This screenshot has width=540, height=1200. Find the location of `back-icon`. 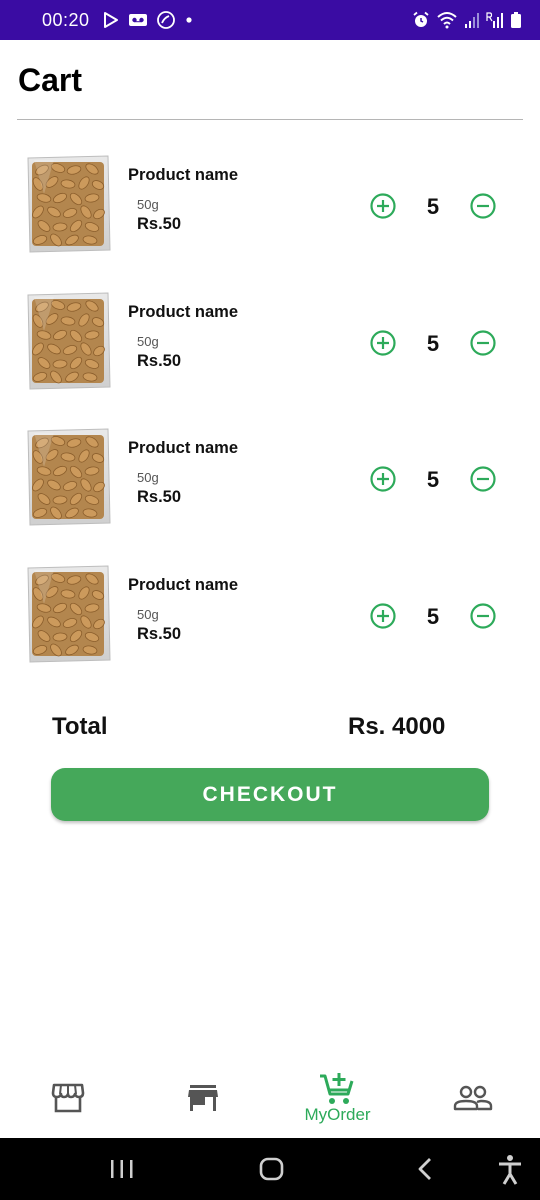

back-icon is located at coordinates (424, 1169).